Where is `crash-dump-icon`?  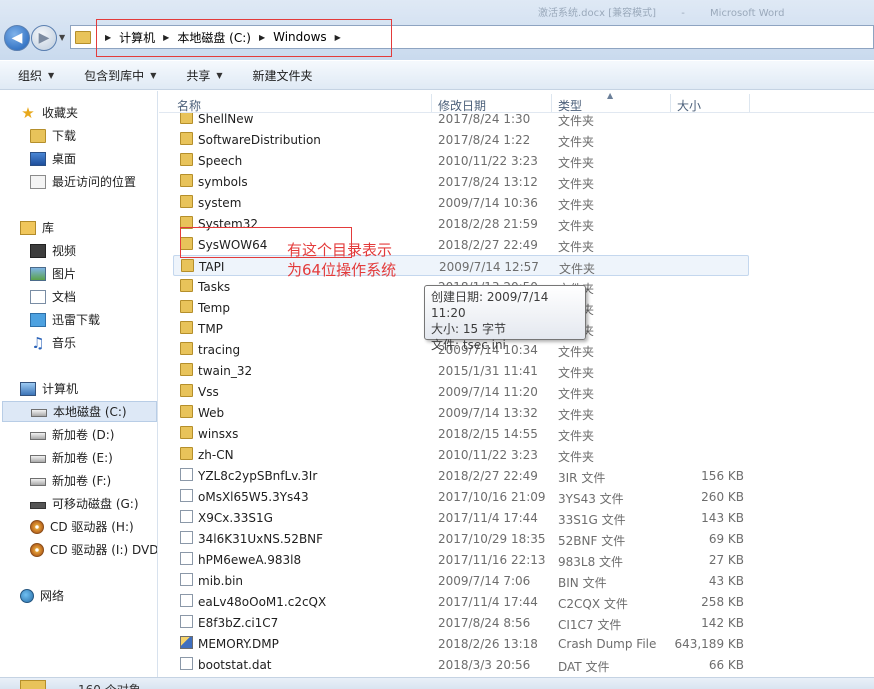 crash-dump-icon is located at coordinates (186, 642).